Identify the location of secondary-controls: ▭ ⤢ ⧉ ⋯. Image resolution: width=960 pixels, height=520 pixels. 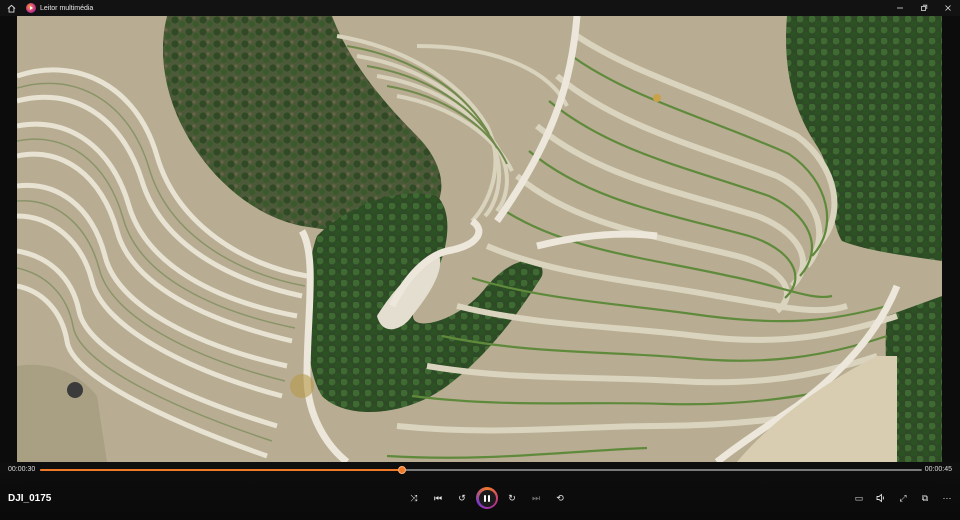
(903, 498).